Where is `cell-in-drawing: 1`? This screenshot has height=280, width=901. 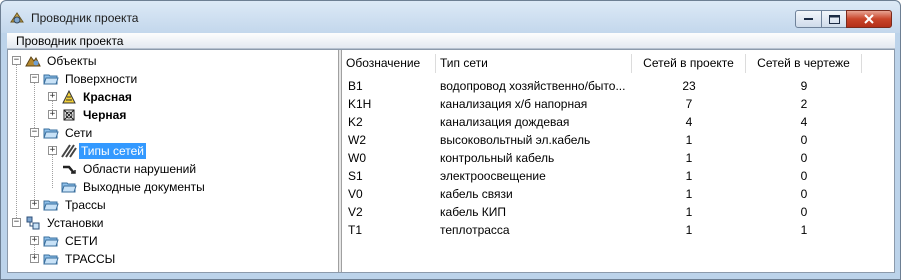
cell-in-drawing: 1 is located at coordinates (804, 230).